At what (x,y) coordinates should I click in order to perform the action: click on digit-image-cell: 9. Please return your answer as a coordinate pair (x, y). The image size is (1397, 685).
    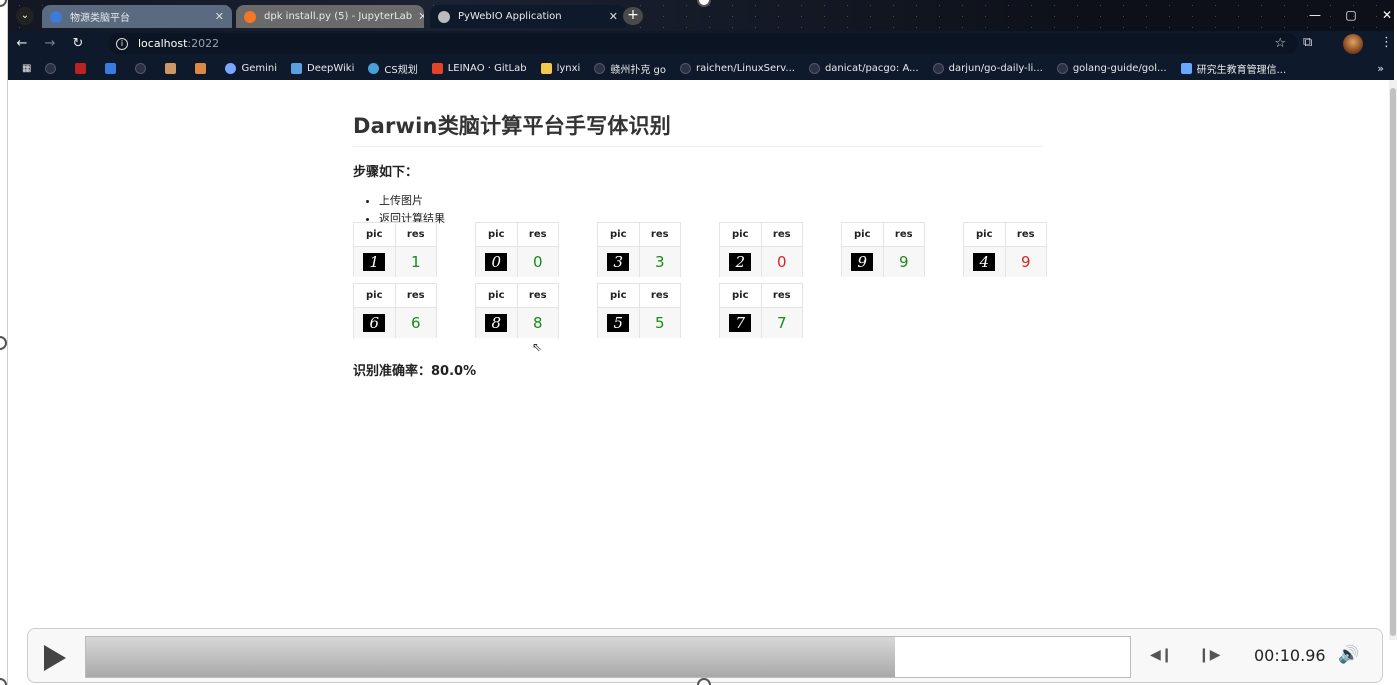
    Looking at the image, I should click on (863, 262).